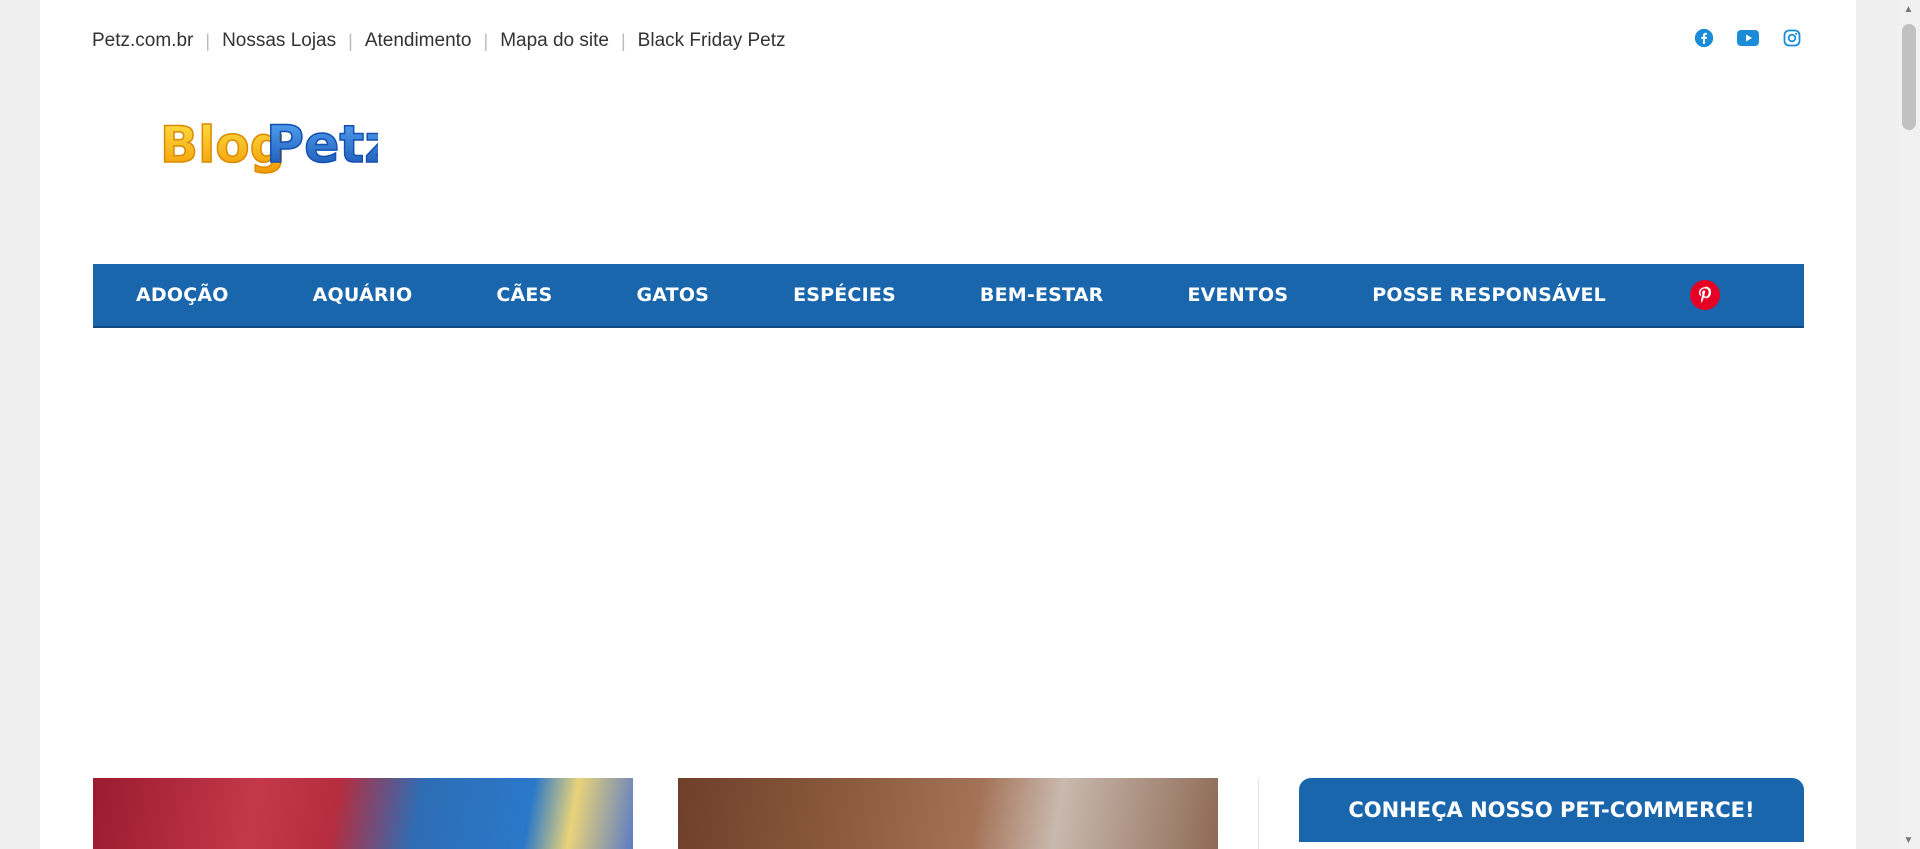  I want to click on top-link-mapa-do-site: Mapa do site, so click(554, 41).